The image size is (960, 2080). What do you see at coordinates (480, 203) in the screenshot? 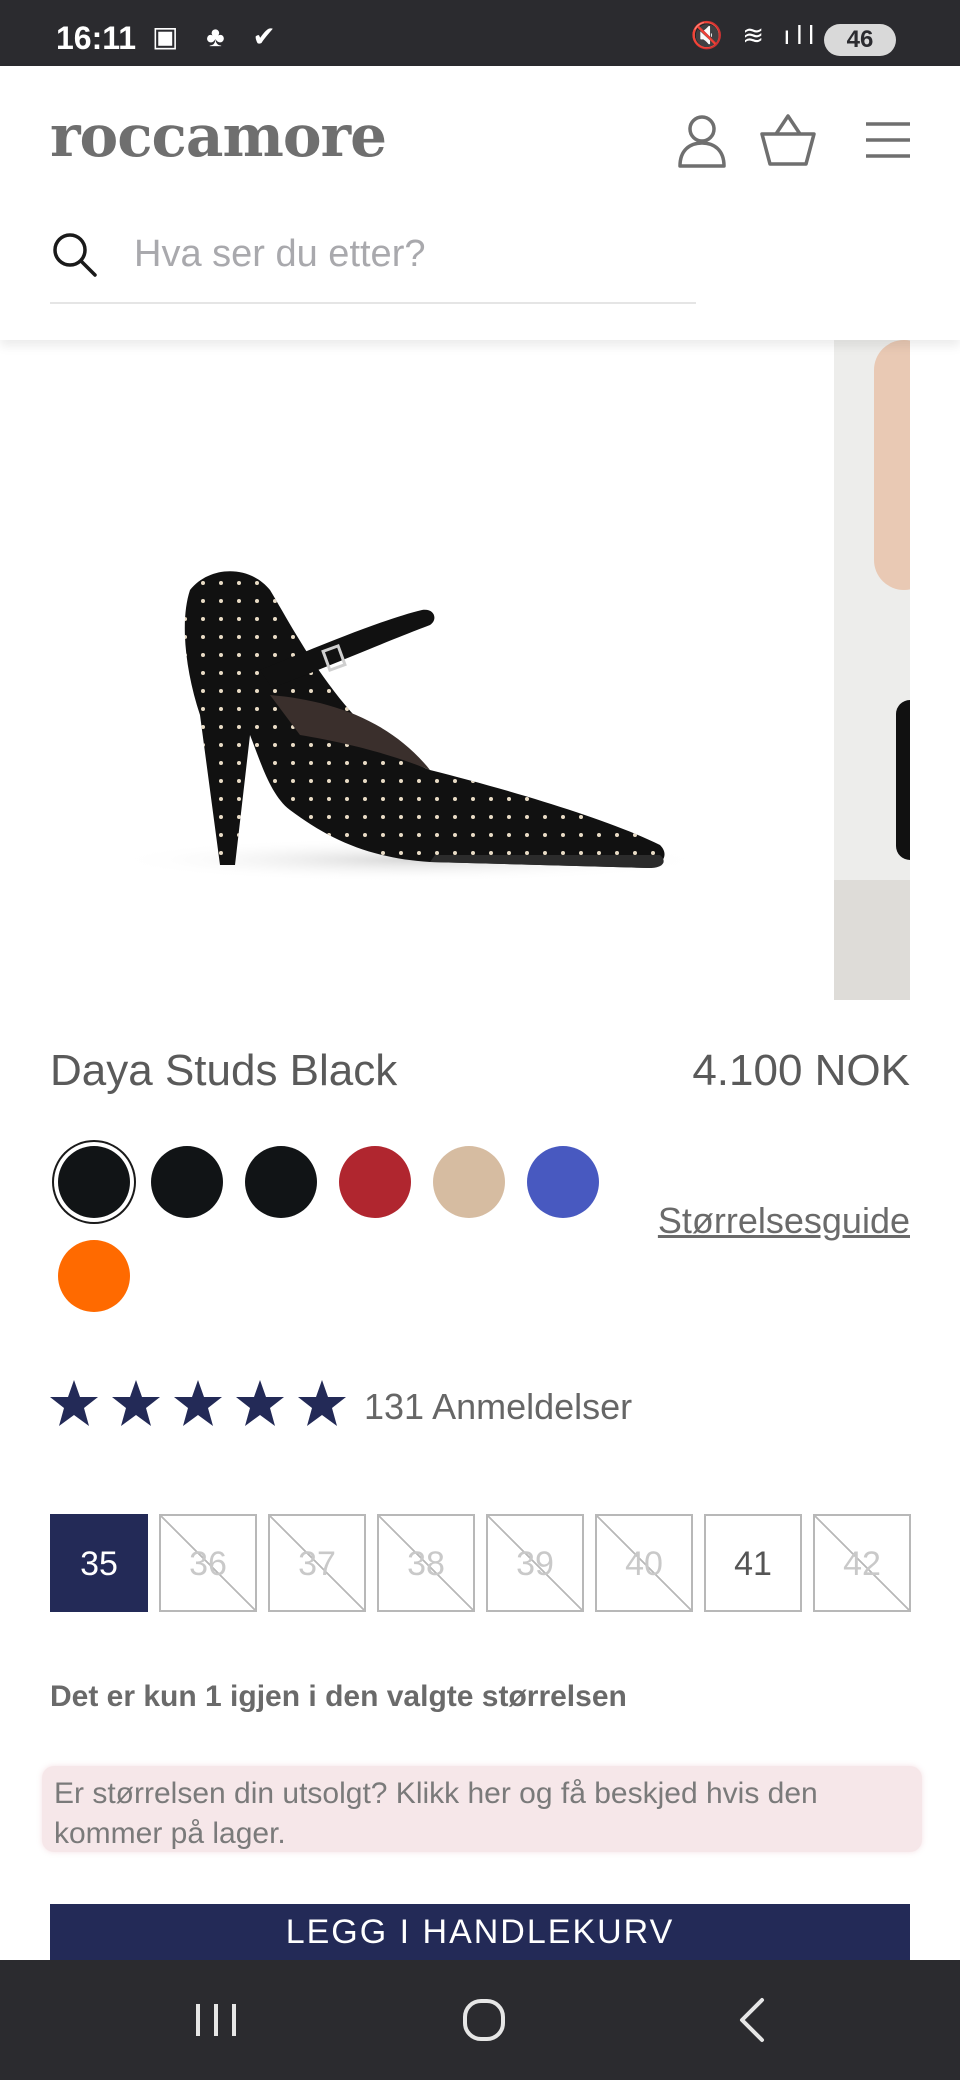
I see `site-header: roccamore` at bounding box center [480, 203].